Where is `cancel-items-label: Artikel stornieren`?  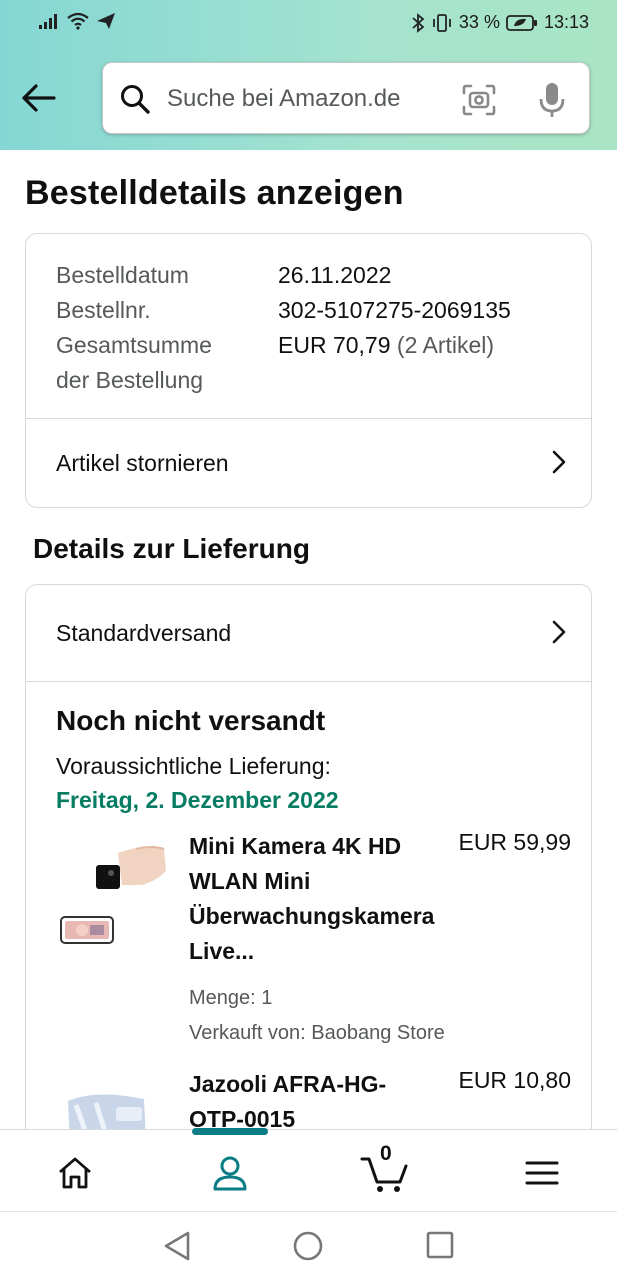
cancel-items-label: Artikel stornieren is located at coordinates (142, 462).